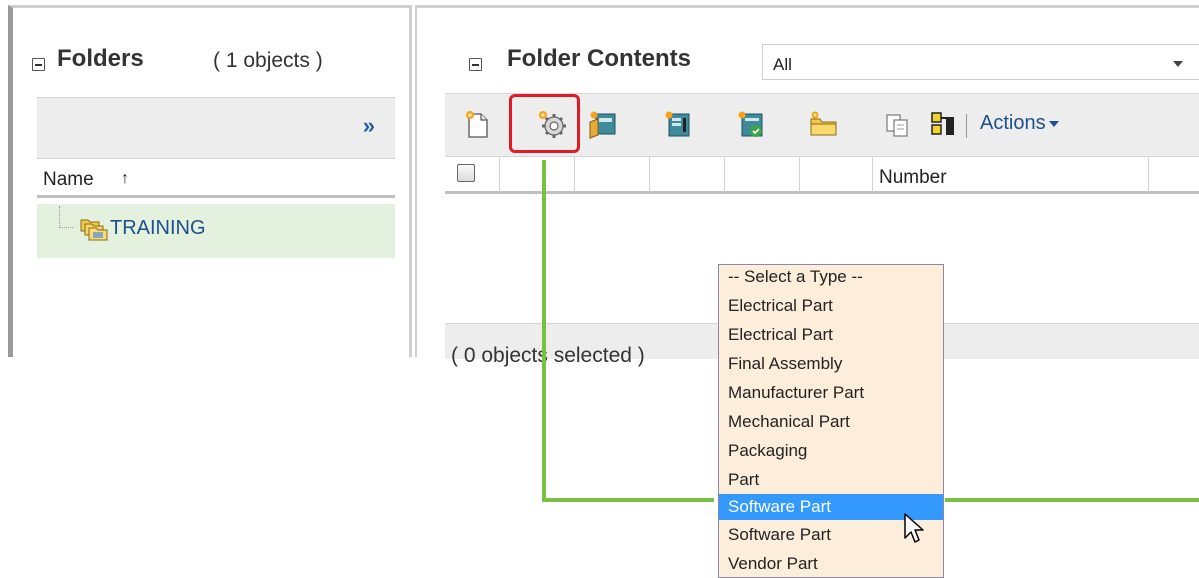 This screenshot has width=1199, height=578. I want to click on new-document-icon, so click(602, 124).